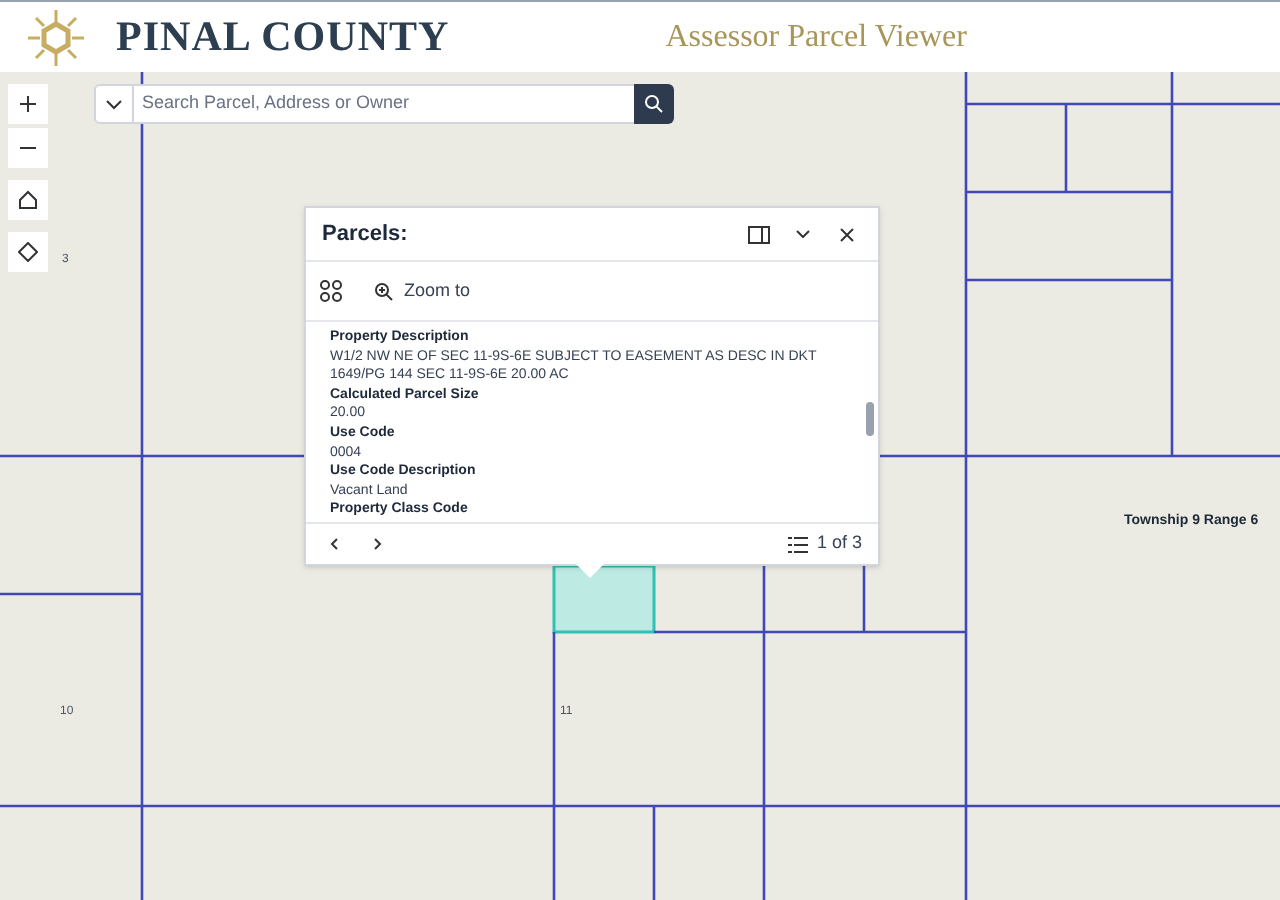 The height and width of the screenshot is (900, 1280). What do you see at coordinates (798, 544) in the screenshot?
I see `list-icon` at bounding box center [798, 544].